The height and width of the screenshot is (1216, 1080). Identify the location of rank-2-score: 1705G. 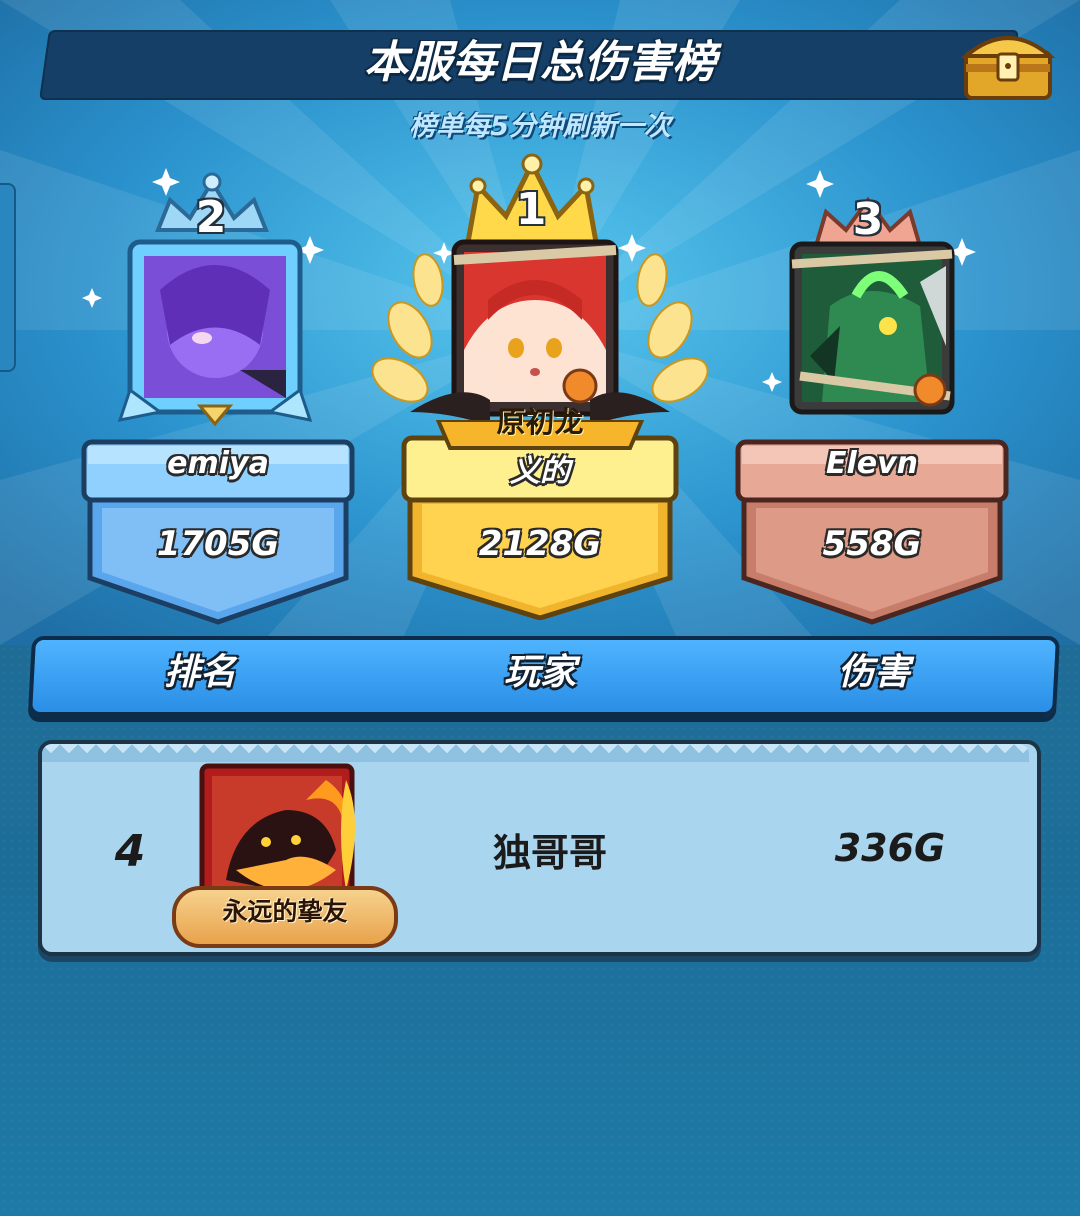
(218, 544).